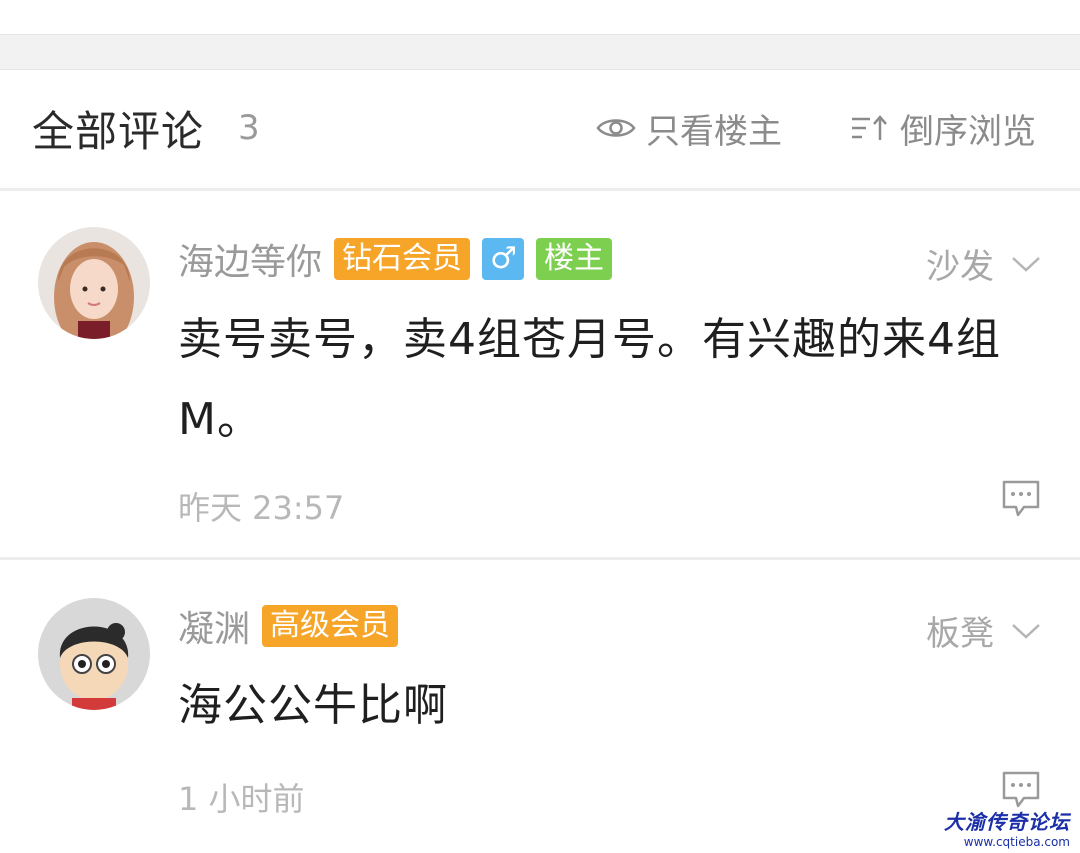 This screenshot has height=853, width=1080. What do you see at coordinates (1007, 822) in the screenshot?
I see `watermark-title: 大渝传奇论坛` at bounding box center [1007, 822].